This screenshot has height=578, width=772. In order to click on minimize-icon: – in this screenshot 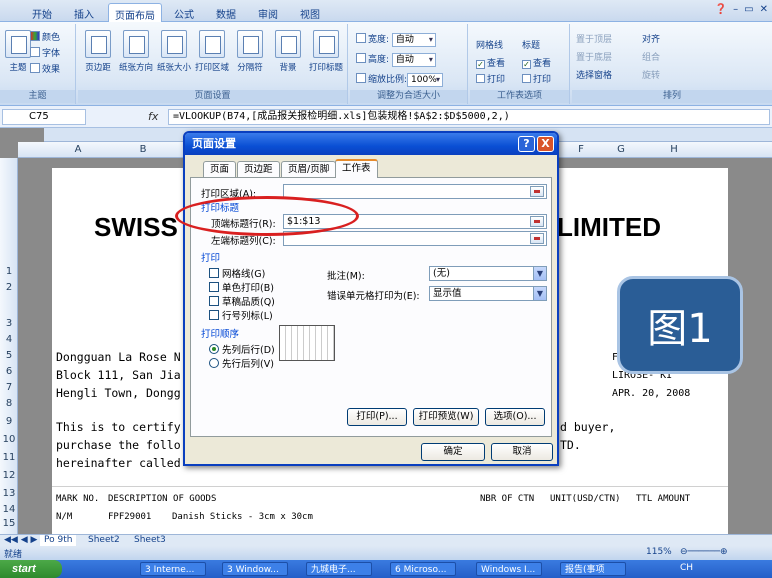, I will do `click(735, 9)`.